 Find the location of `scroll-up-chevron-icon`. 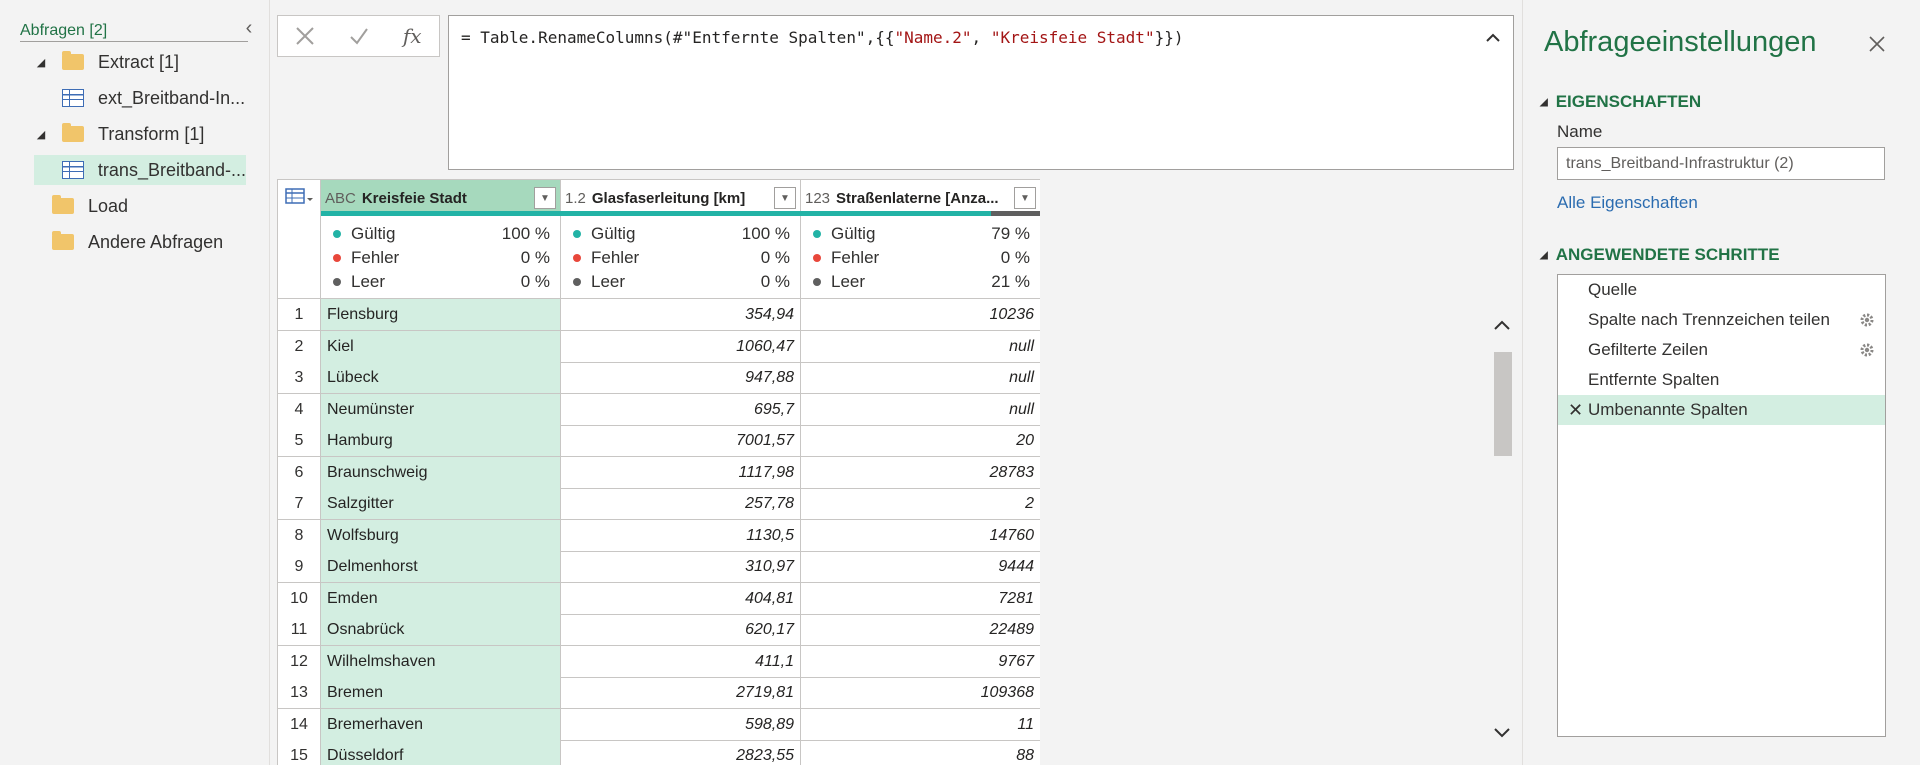

scroll-up-chevron-icon is located at coordinates (1502, 326).